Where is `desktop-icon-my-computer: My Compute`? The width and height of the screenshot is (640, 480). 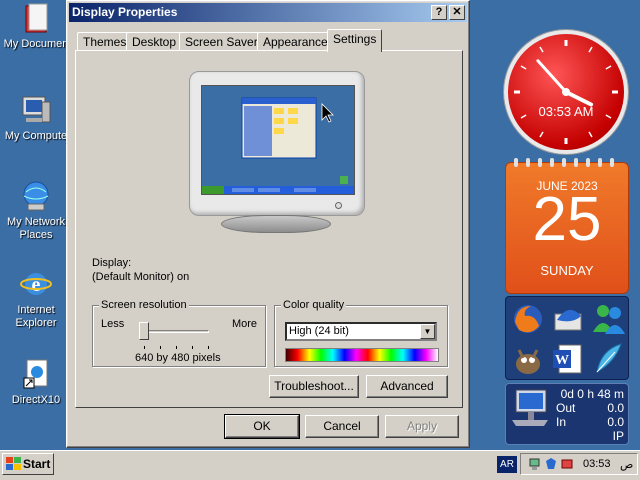 desktop-icon-my-computer: My Compute is located at coordinates (36, 118).